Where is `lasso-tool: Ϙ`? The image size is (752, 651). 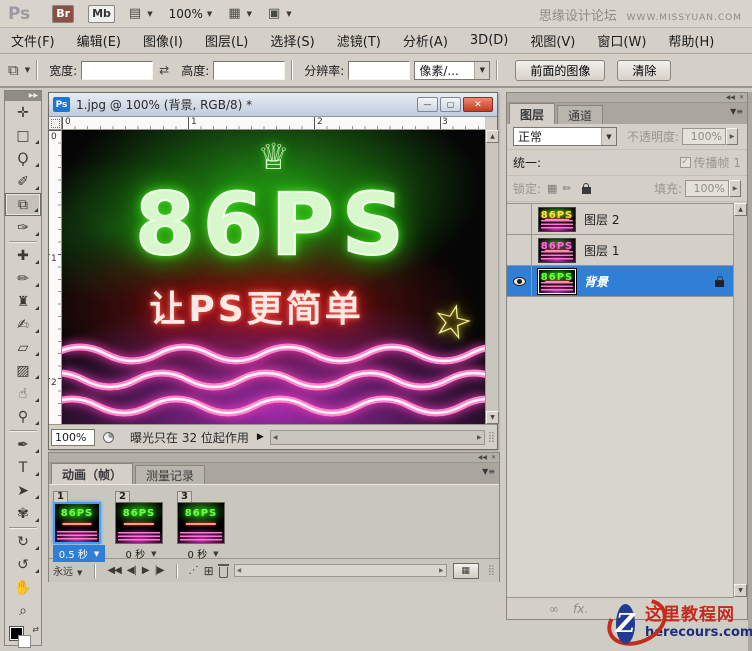
lasso-tool: Ϙ is located at coordinates (23, 158).